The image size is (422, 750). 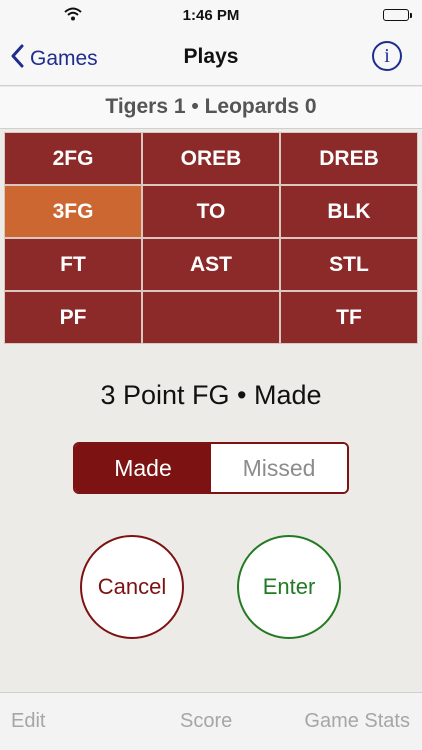 What do you see at coordinates (349, 211) in the screenshot?
I see `play-button-blk: BLK` at bounding box center [349, 211].